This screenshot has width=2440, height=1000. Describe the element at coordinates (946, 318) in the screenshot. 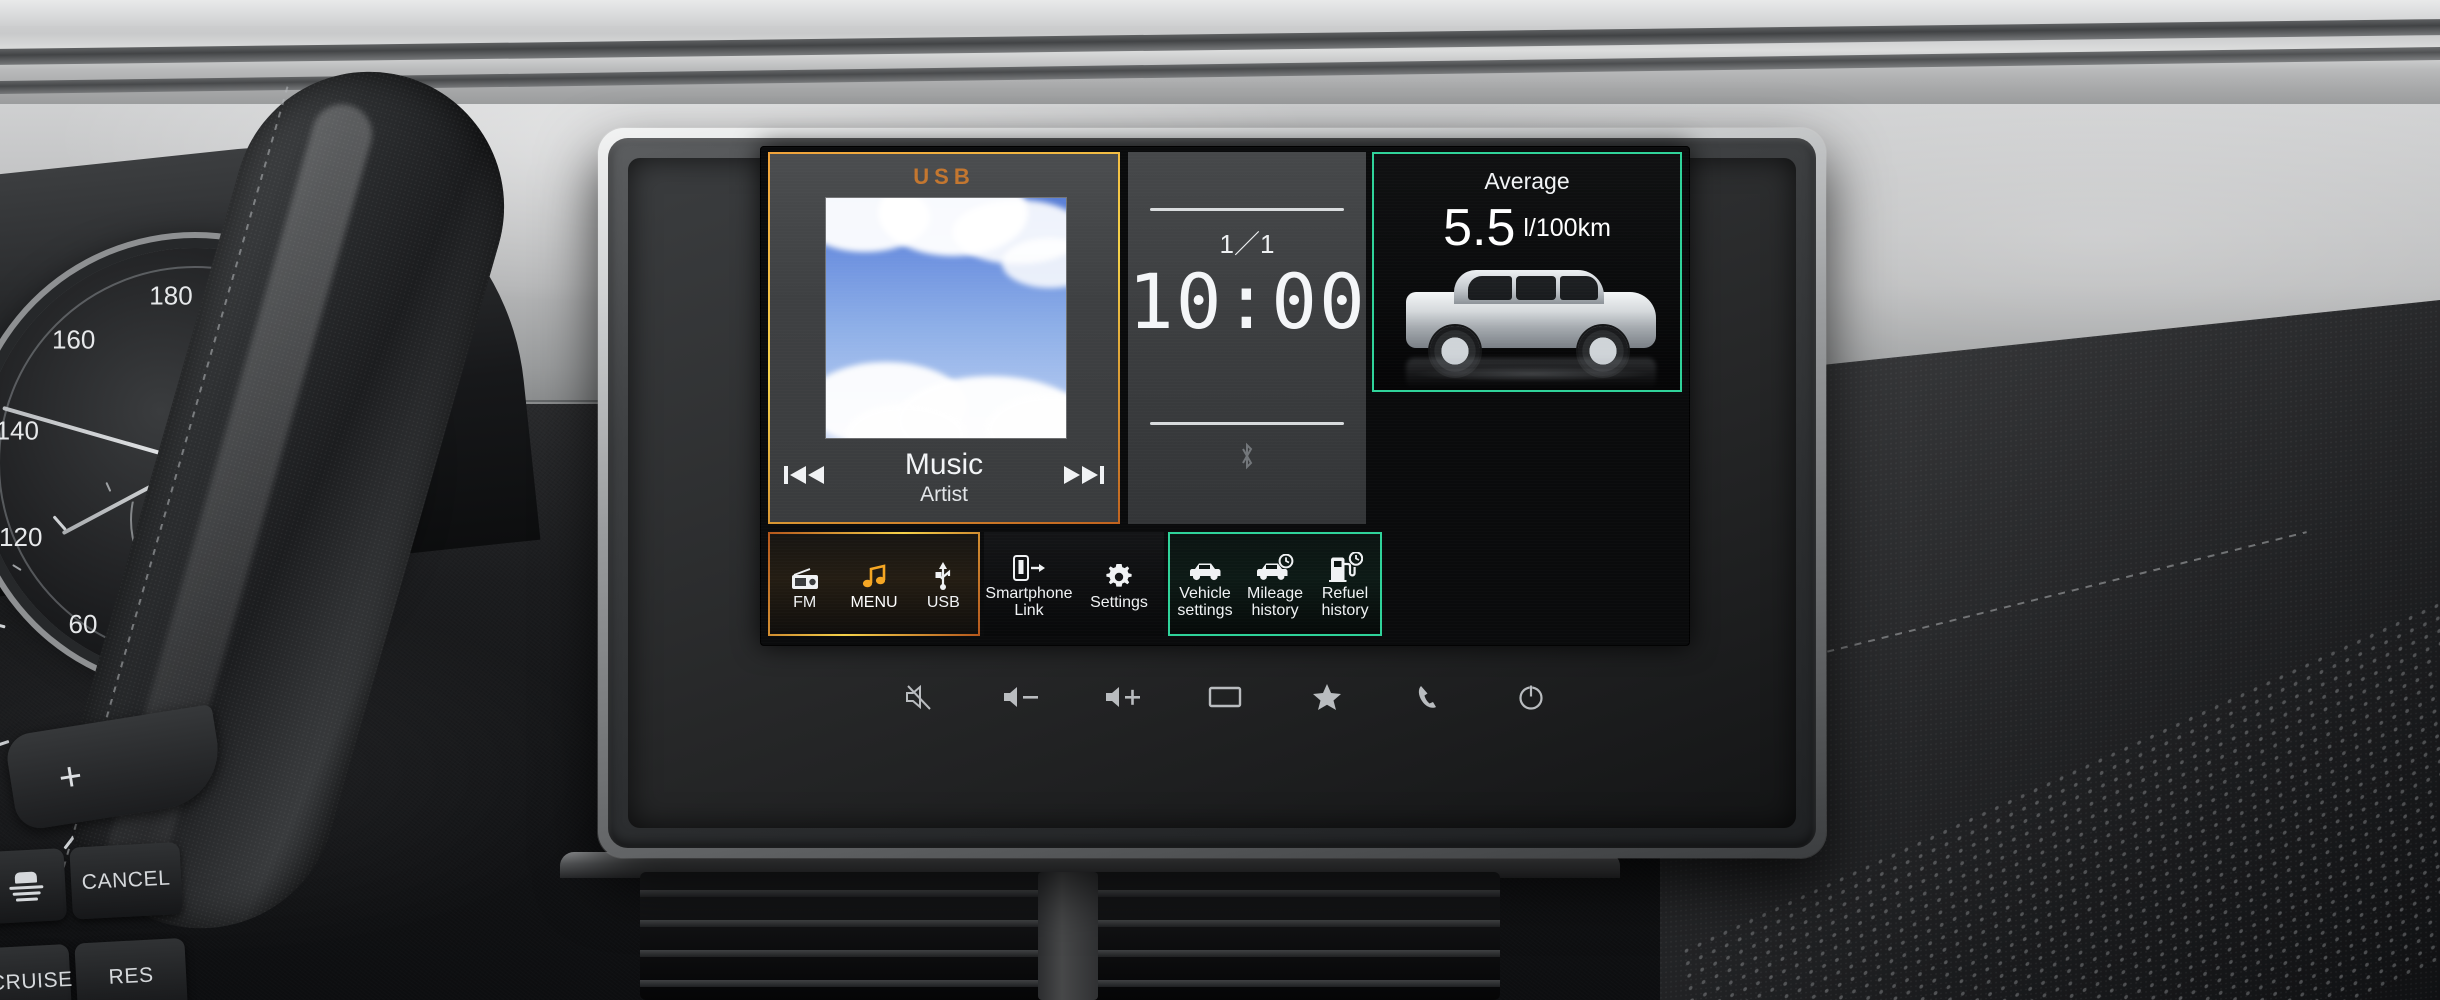

I see `album-art` at that location.